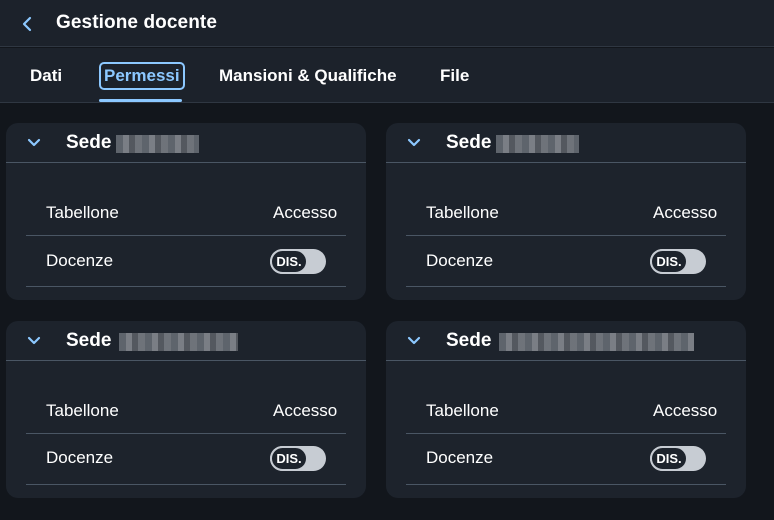  I want to click on page-title: Gestione docente, so click(137, 22).